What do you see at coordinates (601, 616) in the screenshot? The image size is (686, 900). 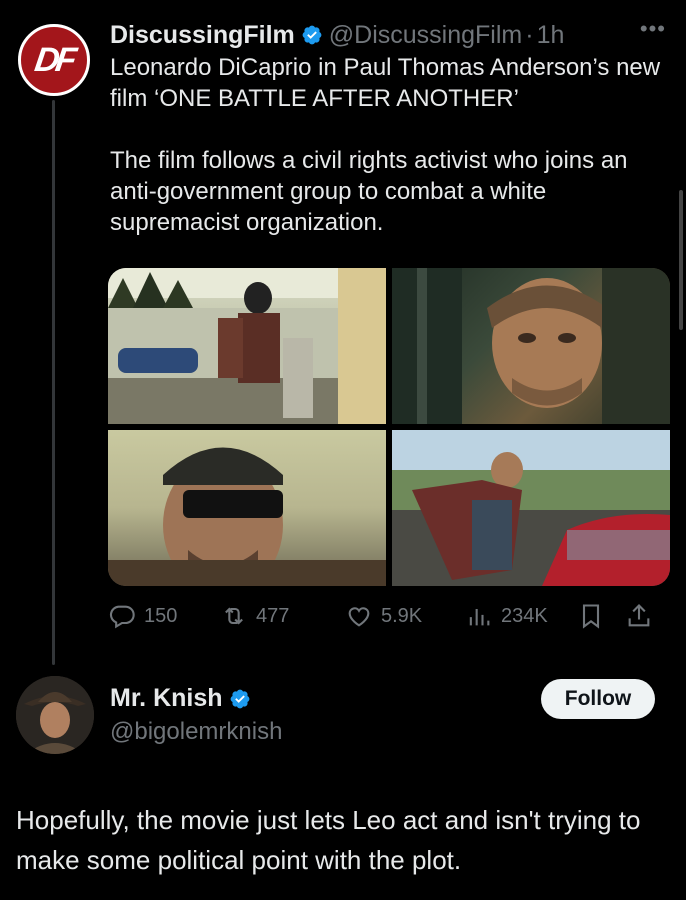 I see `bookmark-button` at bounding box center [601, 616].